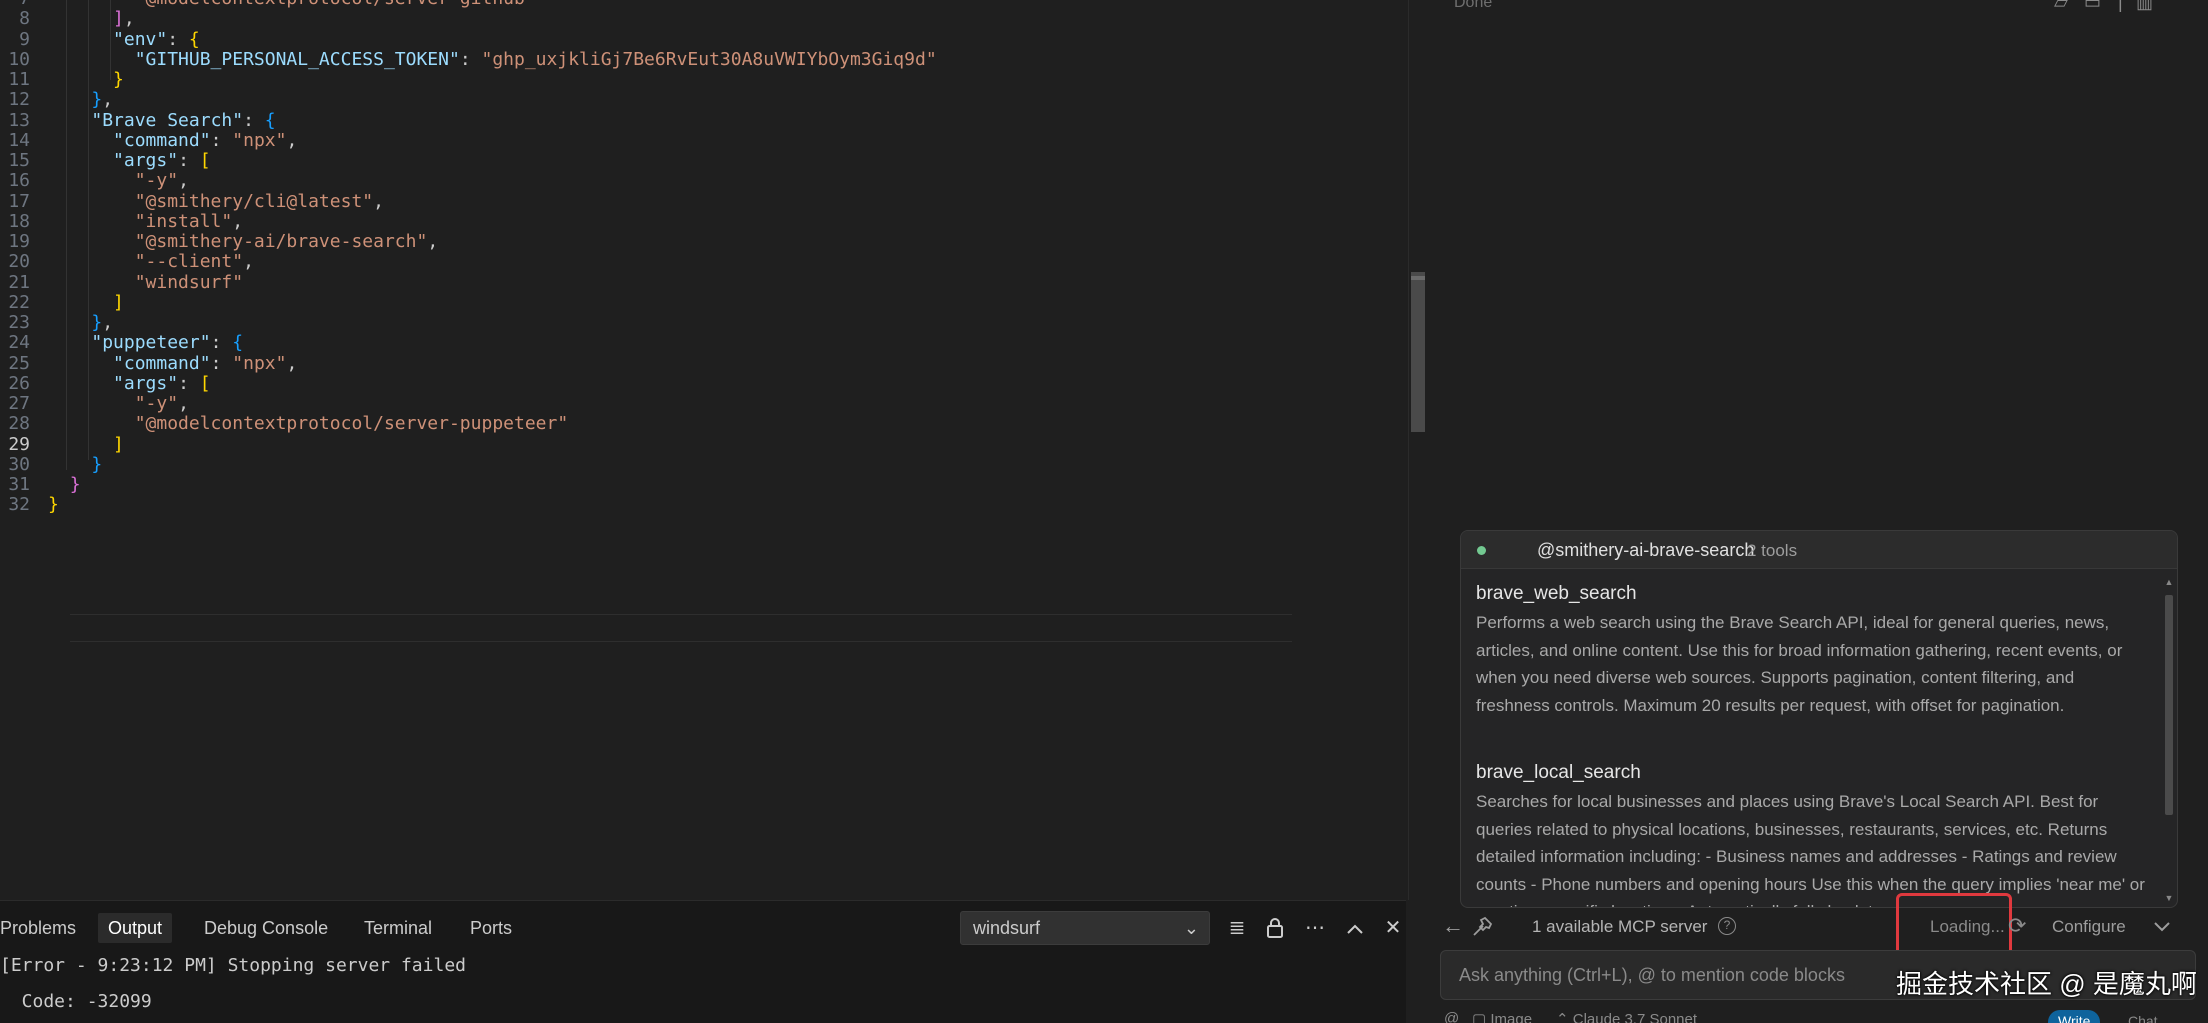 This screenshot has height=1023, width=2208. Describe the element at coordinates (1275, 928) in the screenshot. I see `lock-icon` at that location.